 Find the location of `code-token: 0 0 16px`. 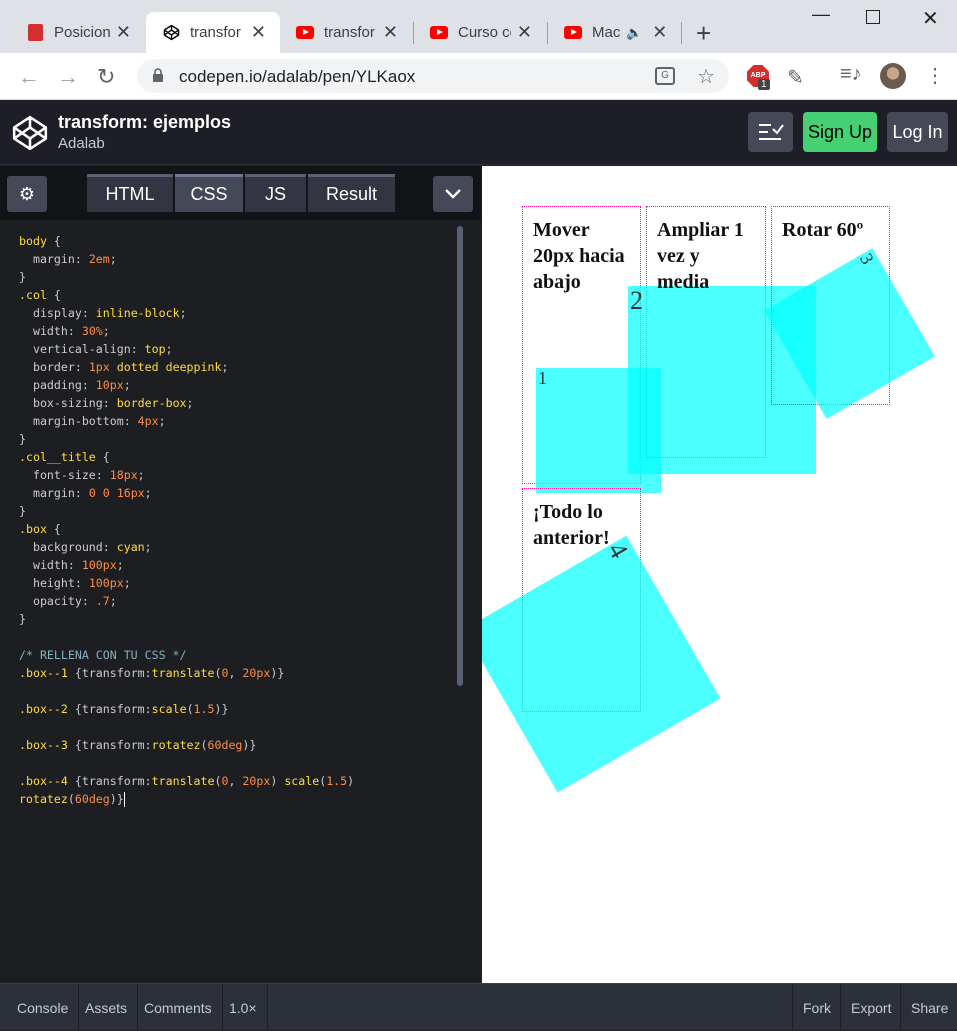

code-token: 0 0 16px is located at coordinates (116, 493).